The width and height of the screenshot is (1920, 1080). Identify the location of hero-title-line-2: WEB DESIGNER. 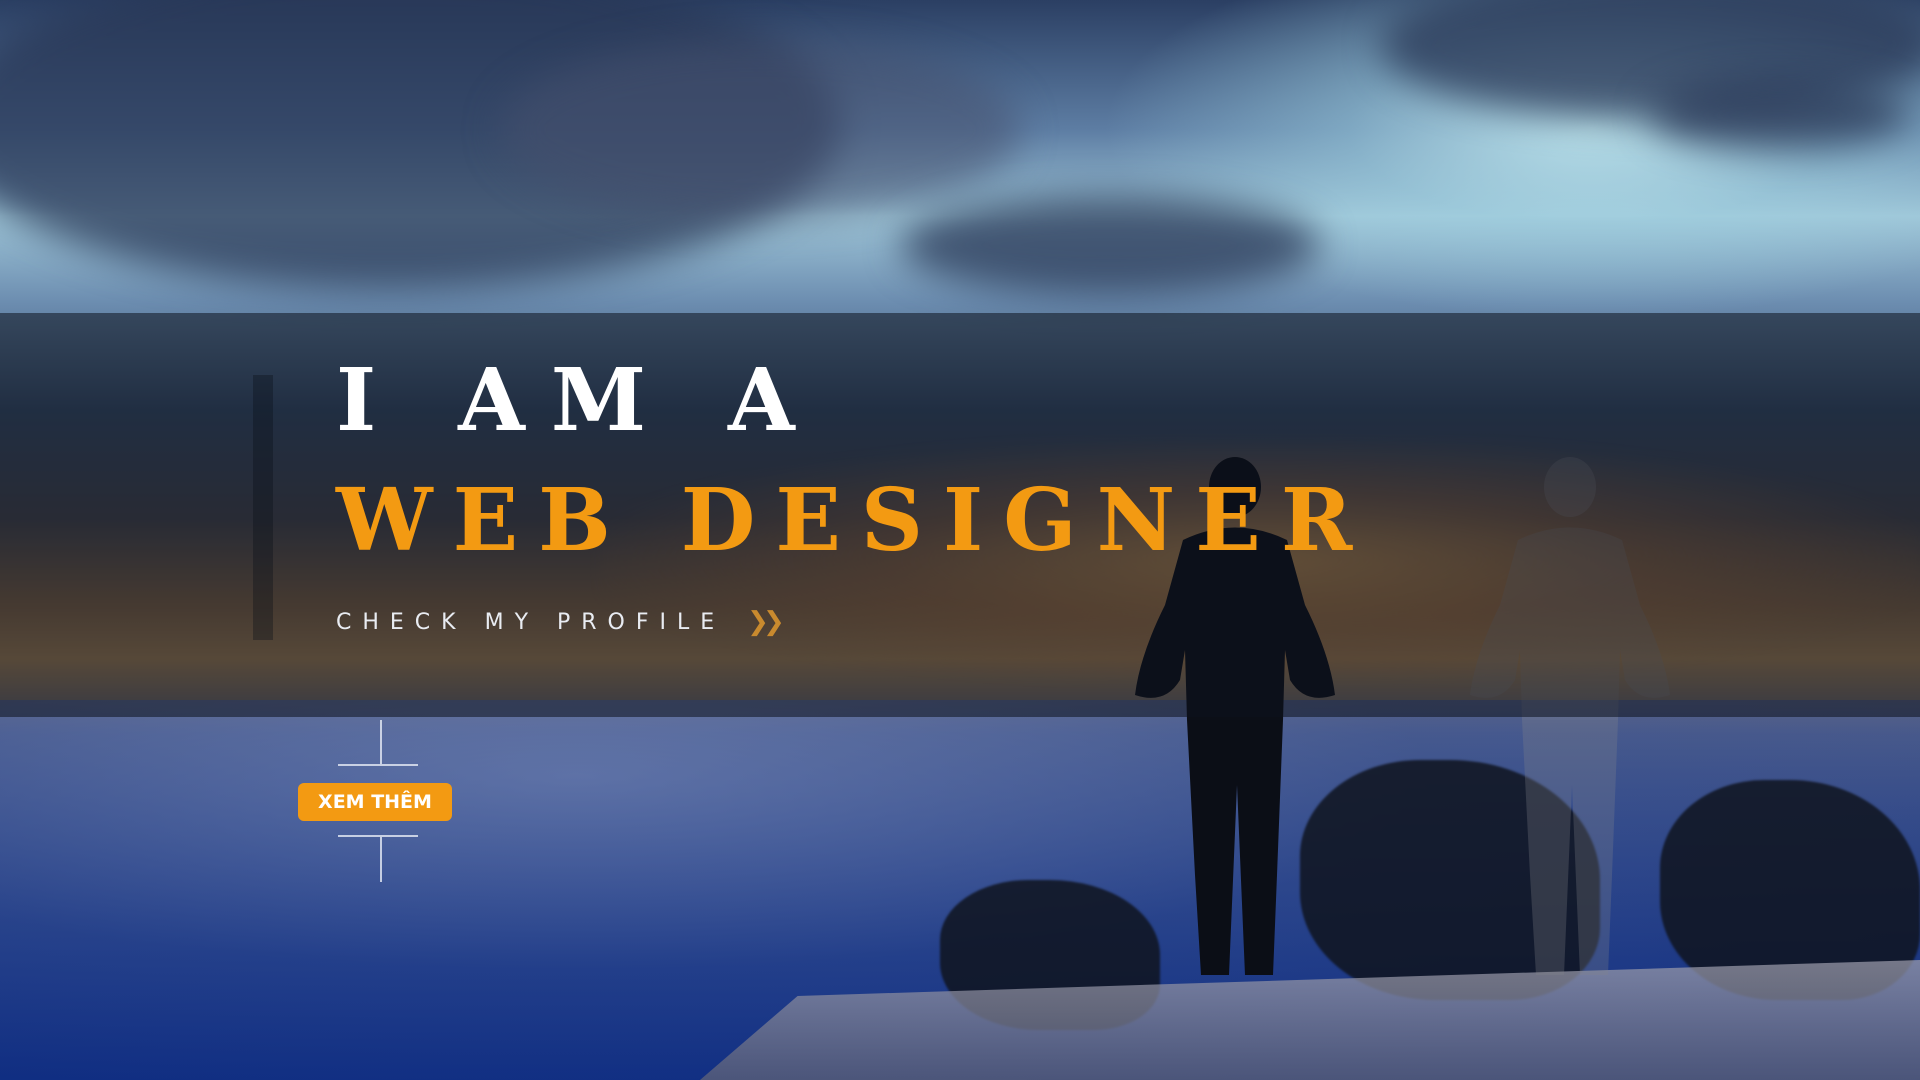
(854, 520).